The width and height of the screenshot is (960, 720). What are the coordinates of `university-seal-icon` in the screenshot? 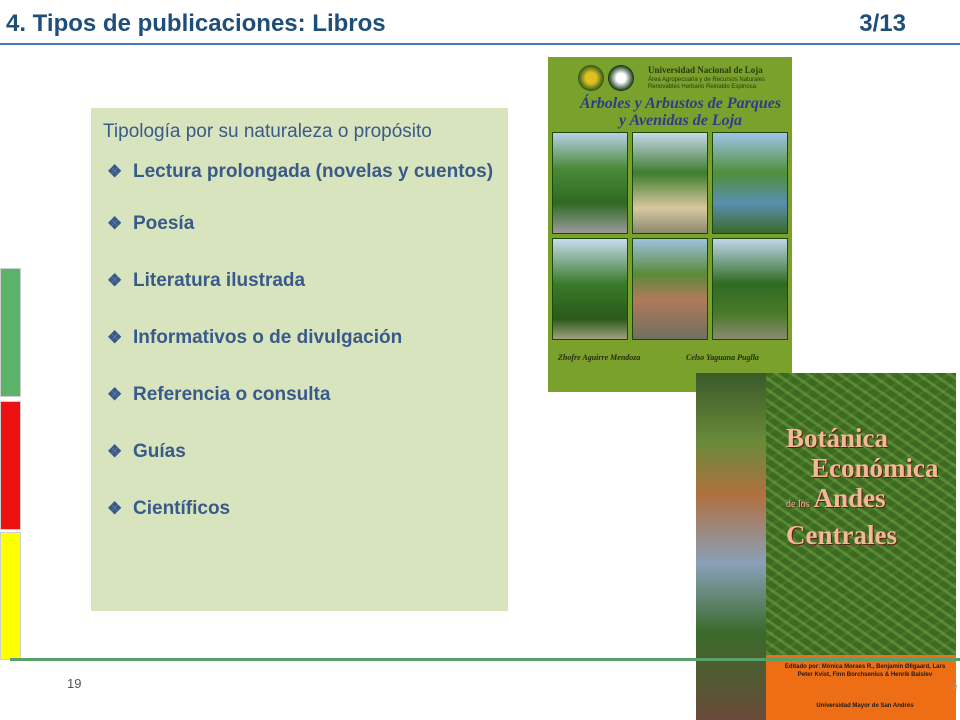 It's located at (591, 78).